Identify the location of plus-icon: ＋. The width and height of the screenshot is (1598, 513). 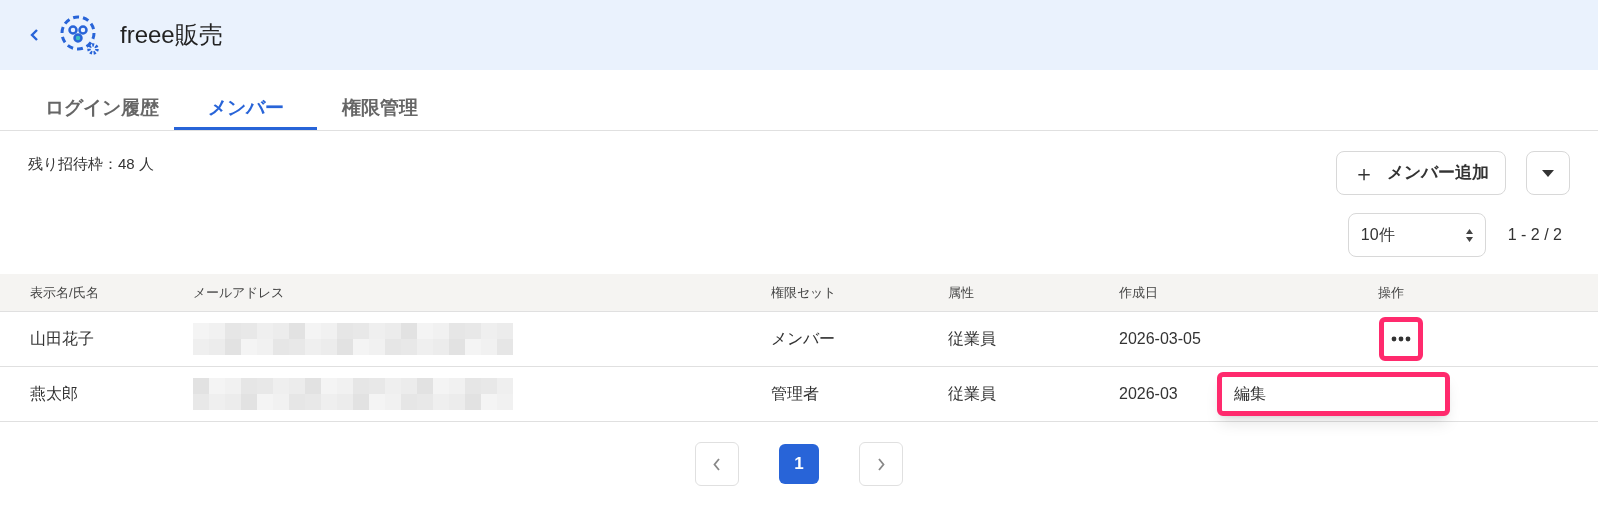
(1364, 173).